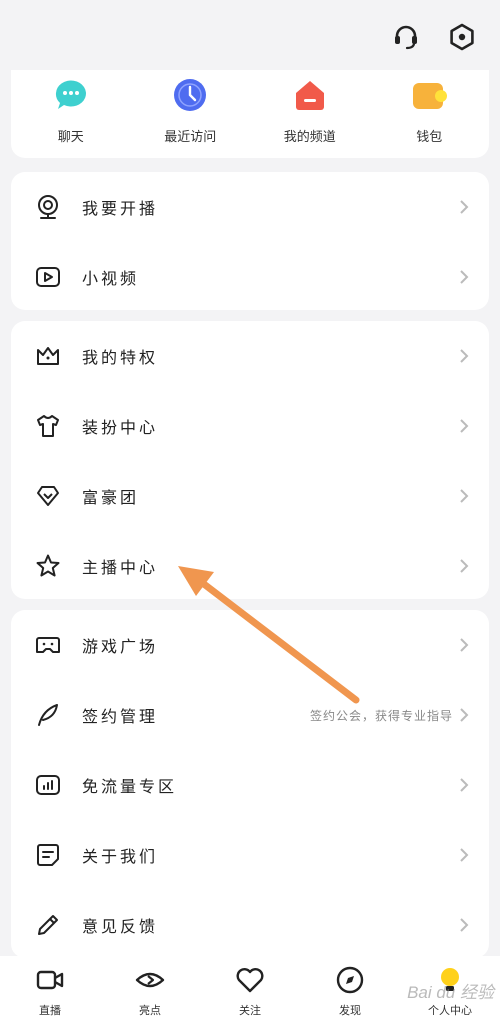 The width and height of the screenshot is (500, 1026). Describe the element at coordinates (150, 991) in the screenshot. I see `tab-highlights: 亮点` at that location.